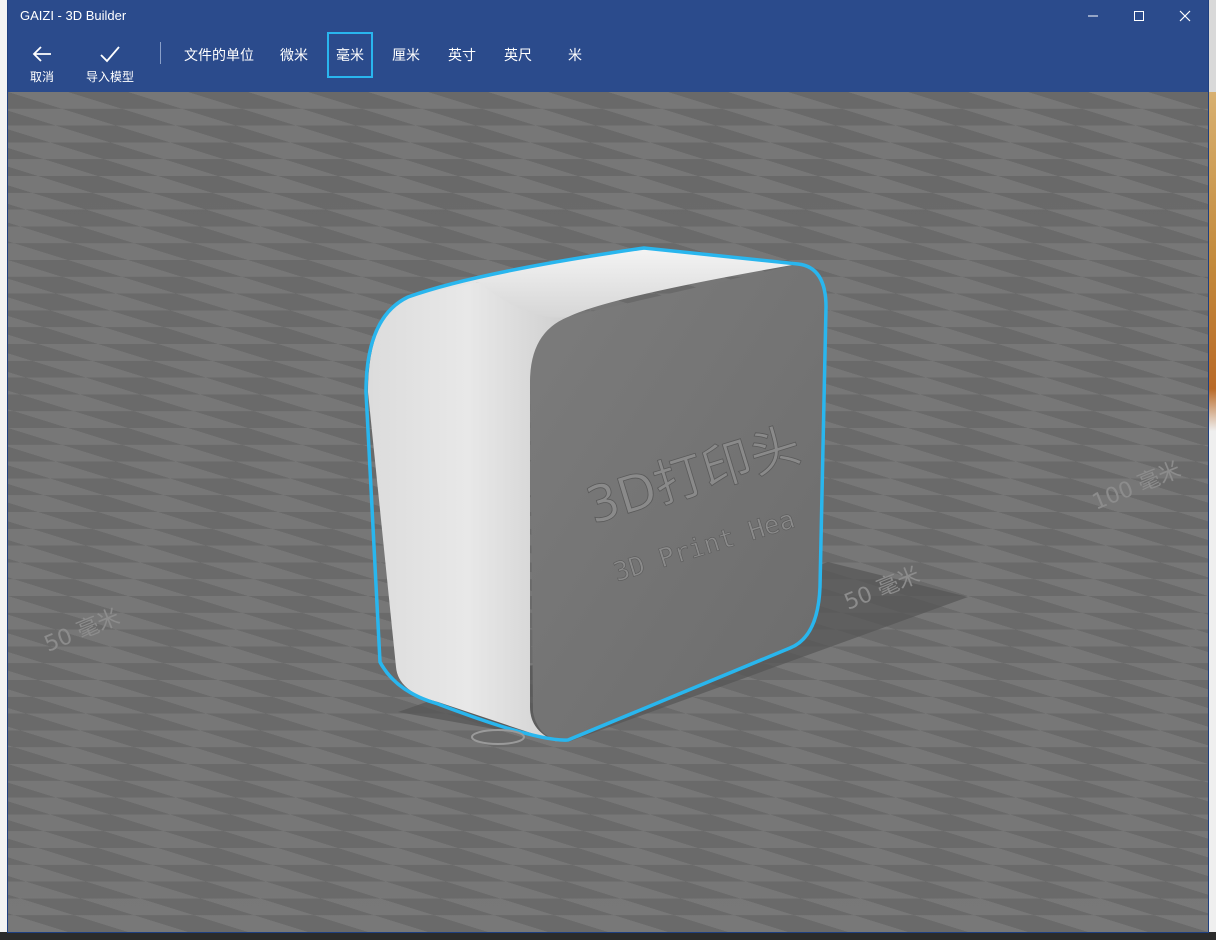  I want to click on taskbar-strip, so click(608, 936).